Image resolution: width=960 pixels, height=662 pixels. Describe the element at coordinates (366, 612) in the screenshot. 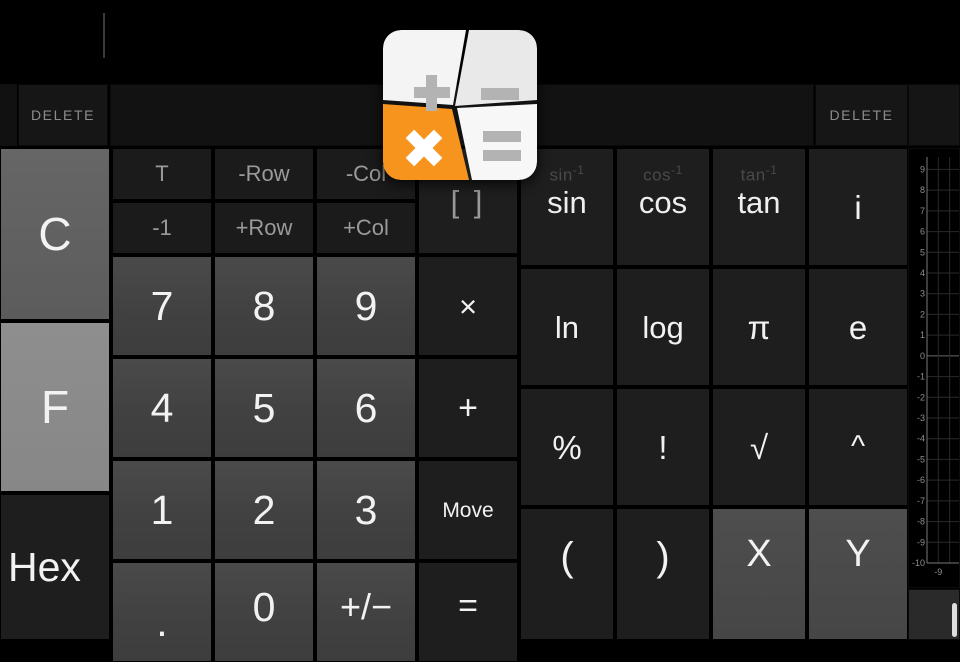

I see `key-sign: +/−` at that location.